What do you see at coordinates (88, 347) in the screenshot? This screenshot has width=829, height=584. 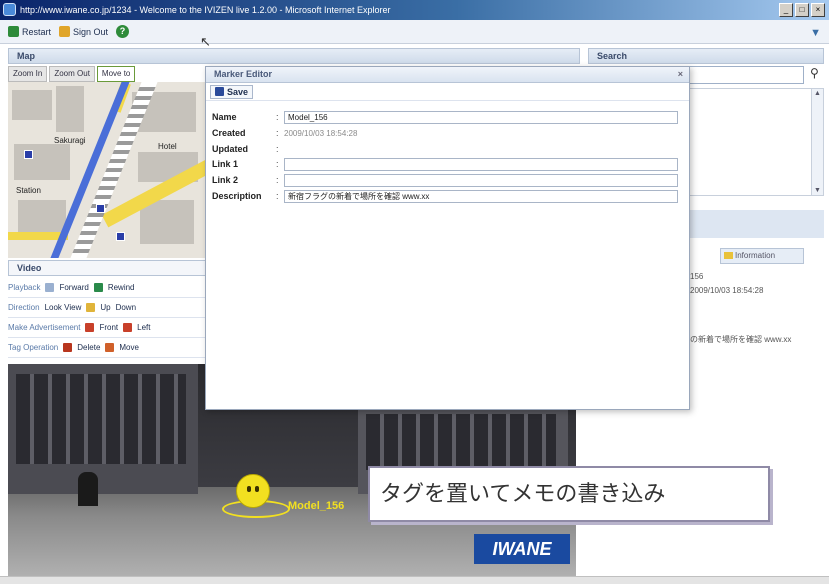 I see `delete-button: Delete` at bounding box center [88, 347].